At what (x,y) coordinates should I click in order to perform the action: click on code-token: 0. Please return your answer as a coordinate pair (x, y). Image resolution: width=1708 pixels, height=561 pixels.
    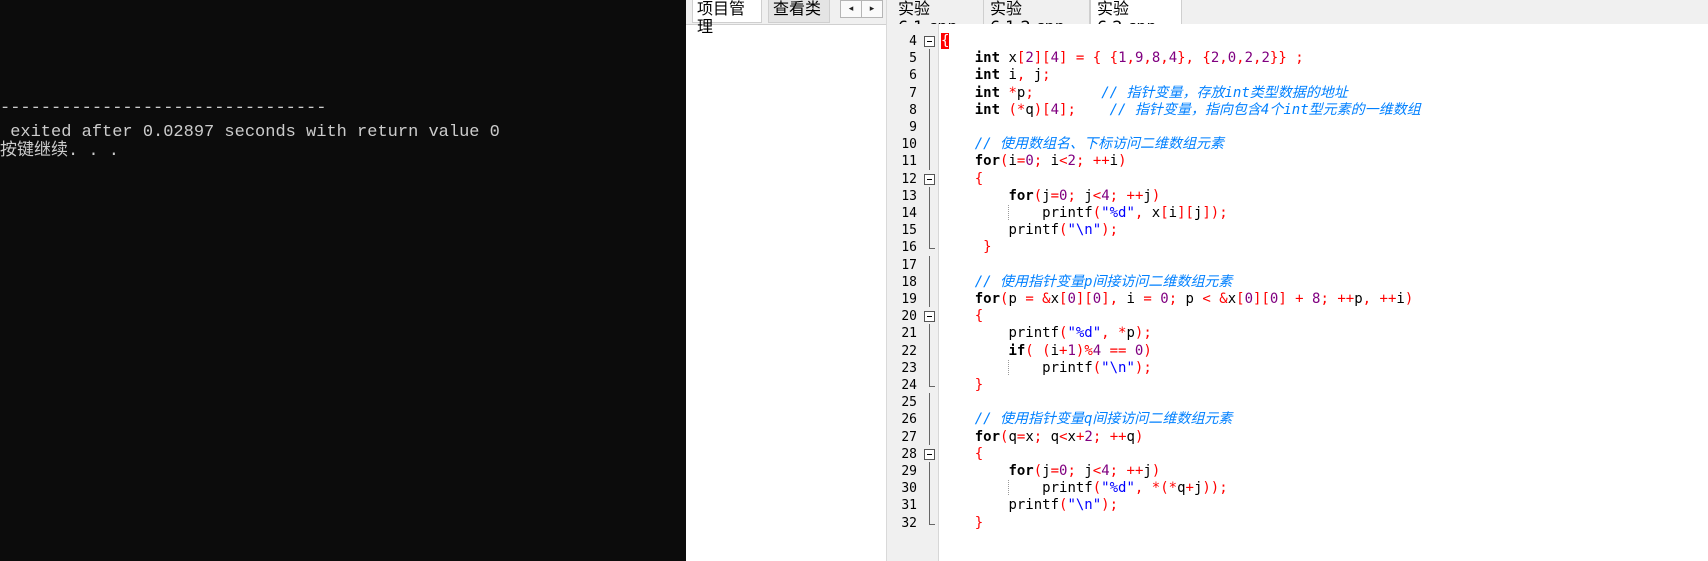
    Looking at the image, I should click on (1232, 58).